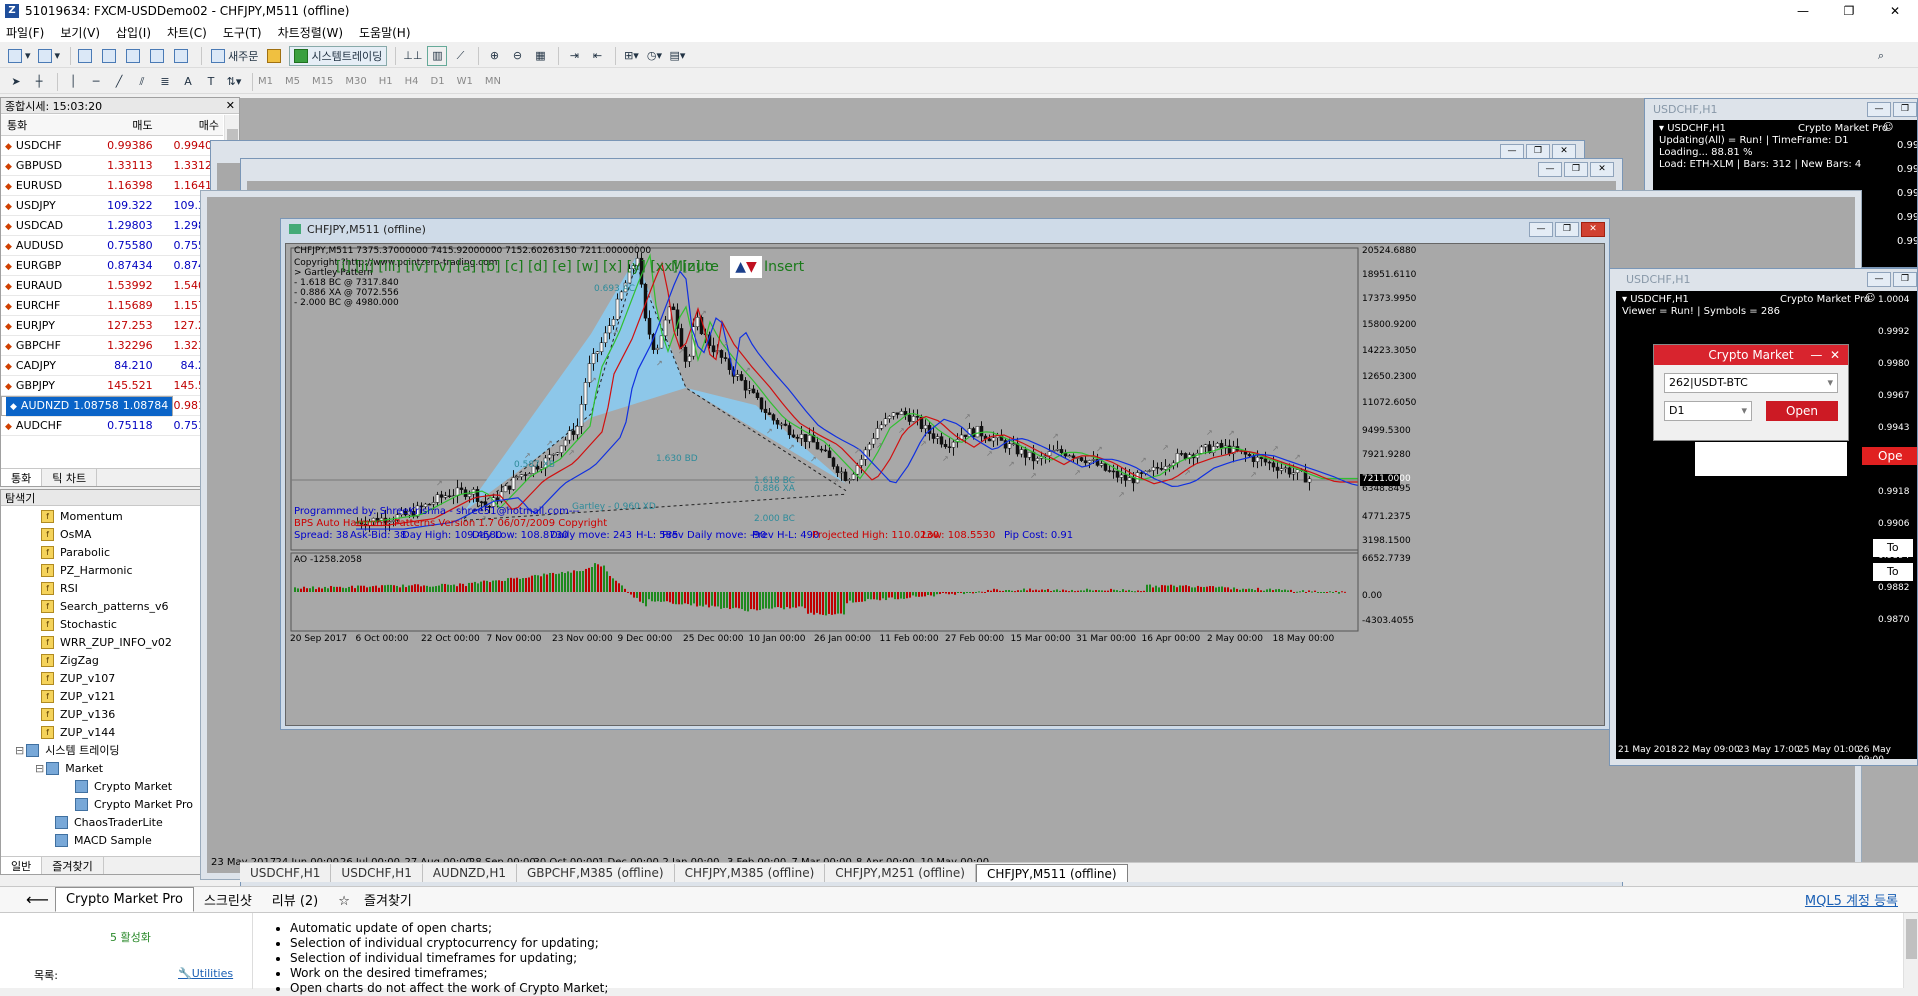 Image resolution: width=1918 pixels, height=996 pixels. What do you see at coordinates (112, 305) in the screenshot?
I see `table-row: EURCHF1.156891.15711` at bounding box center [112, 305].